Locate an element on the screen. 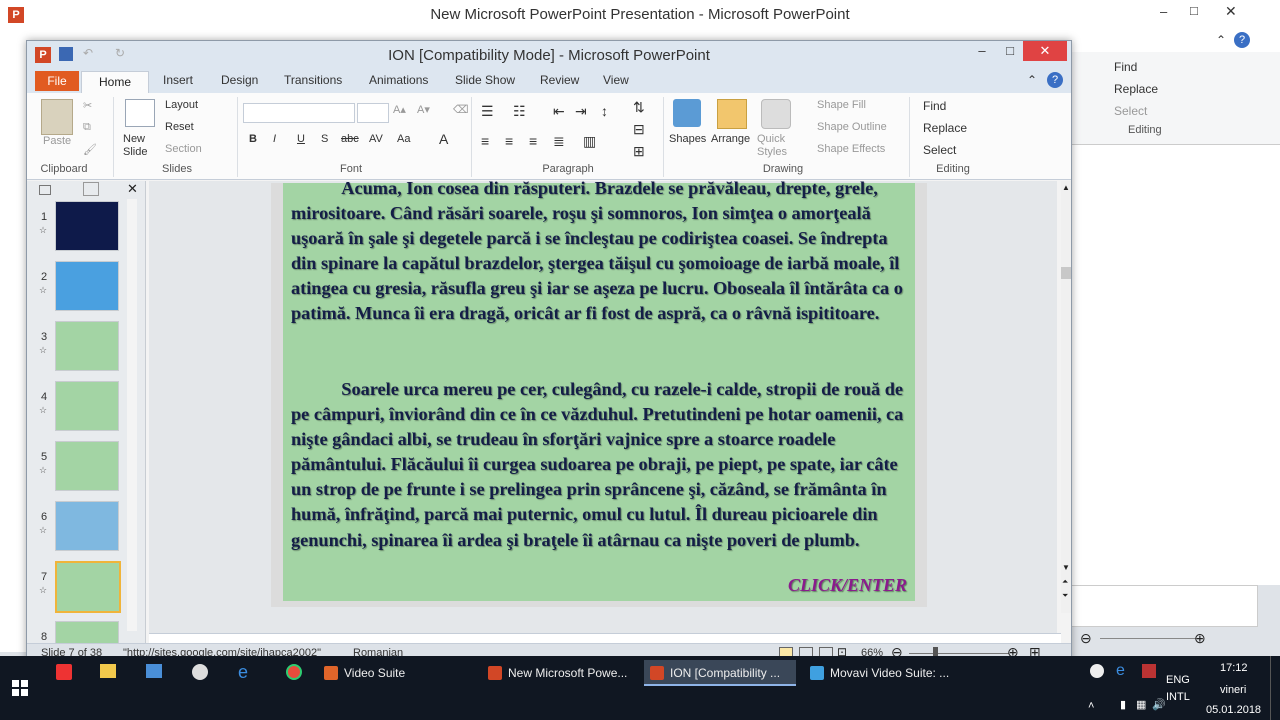 The height and width of the screenshot is (720, 1280). strikethrough-button: abc is located at coordinates (350, 139).